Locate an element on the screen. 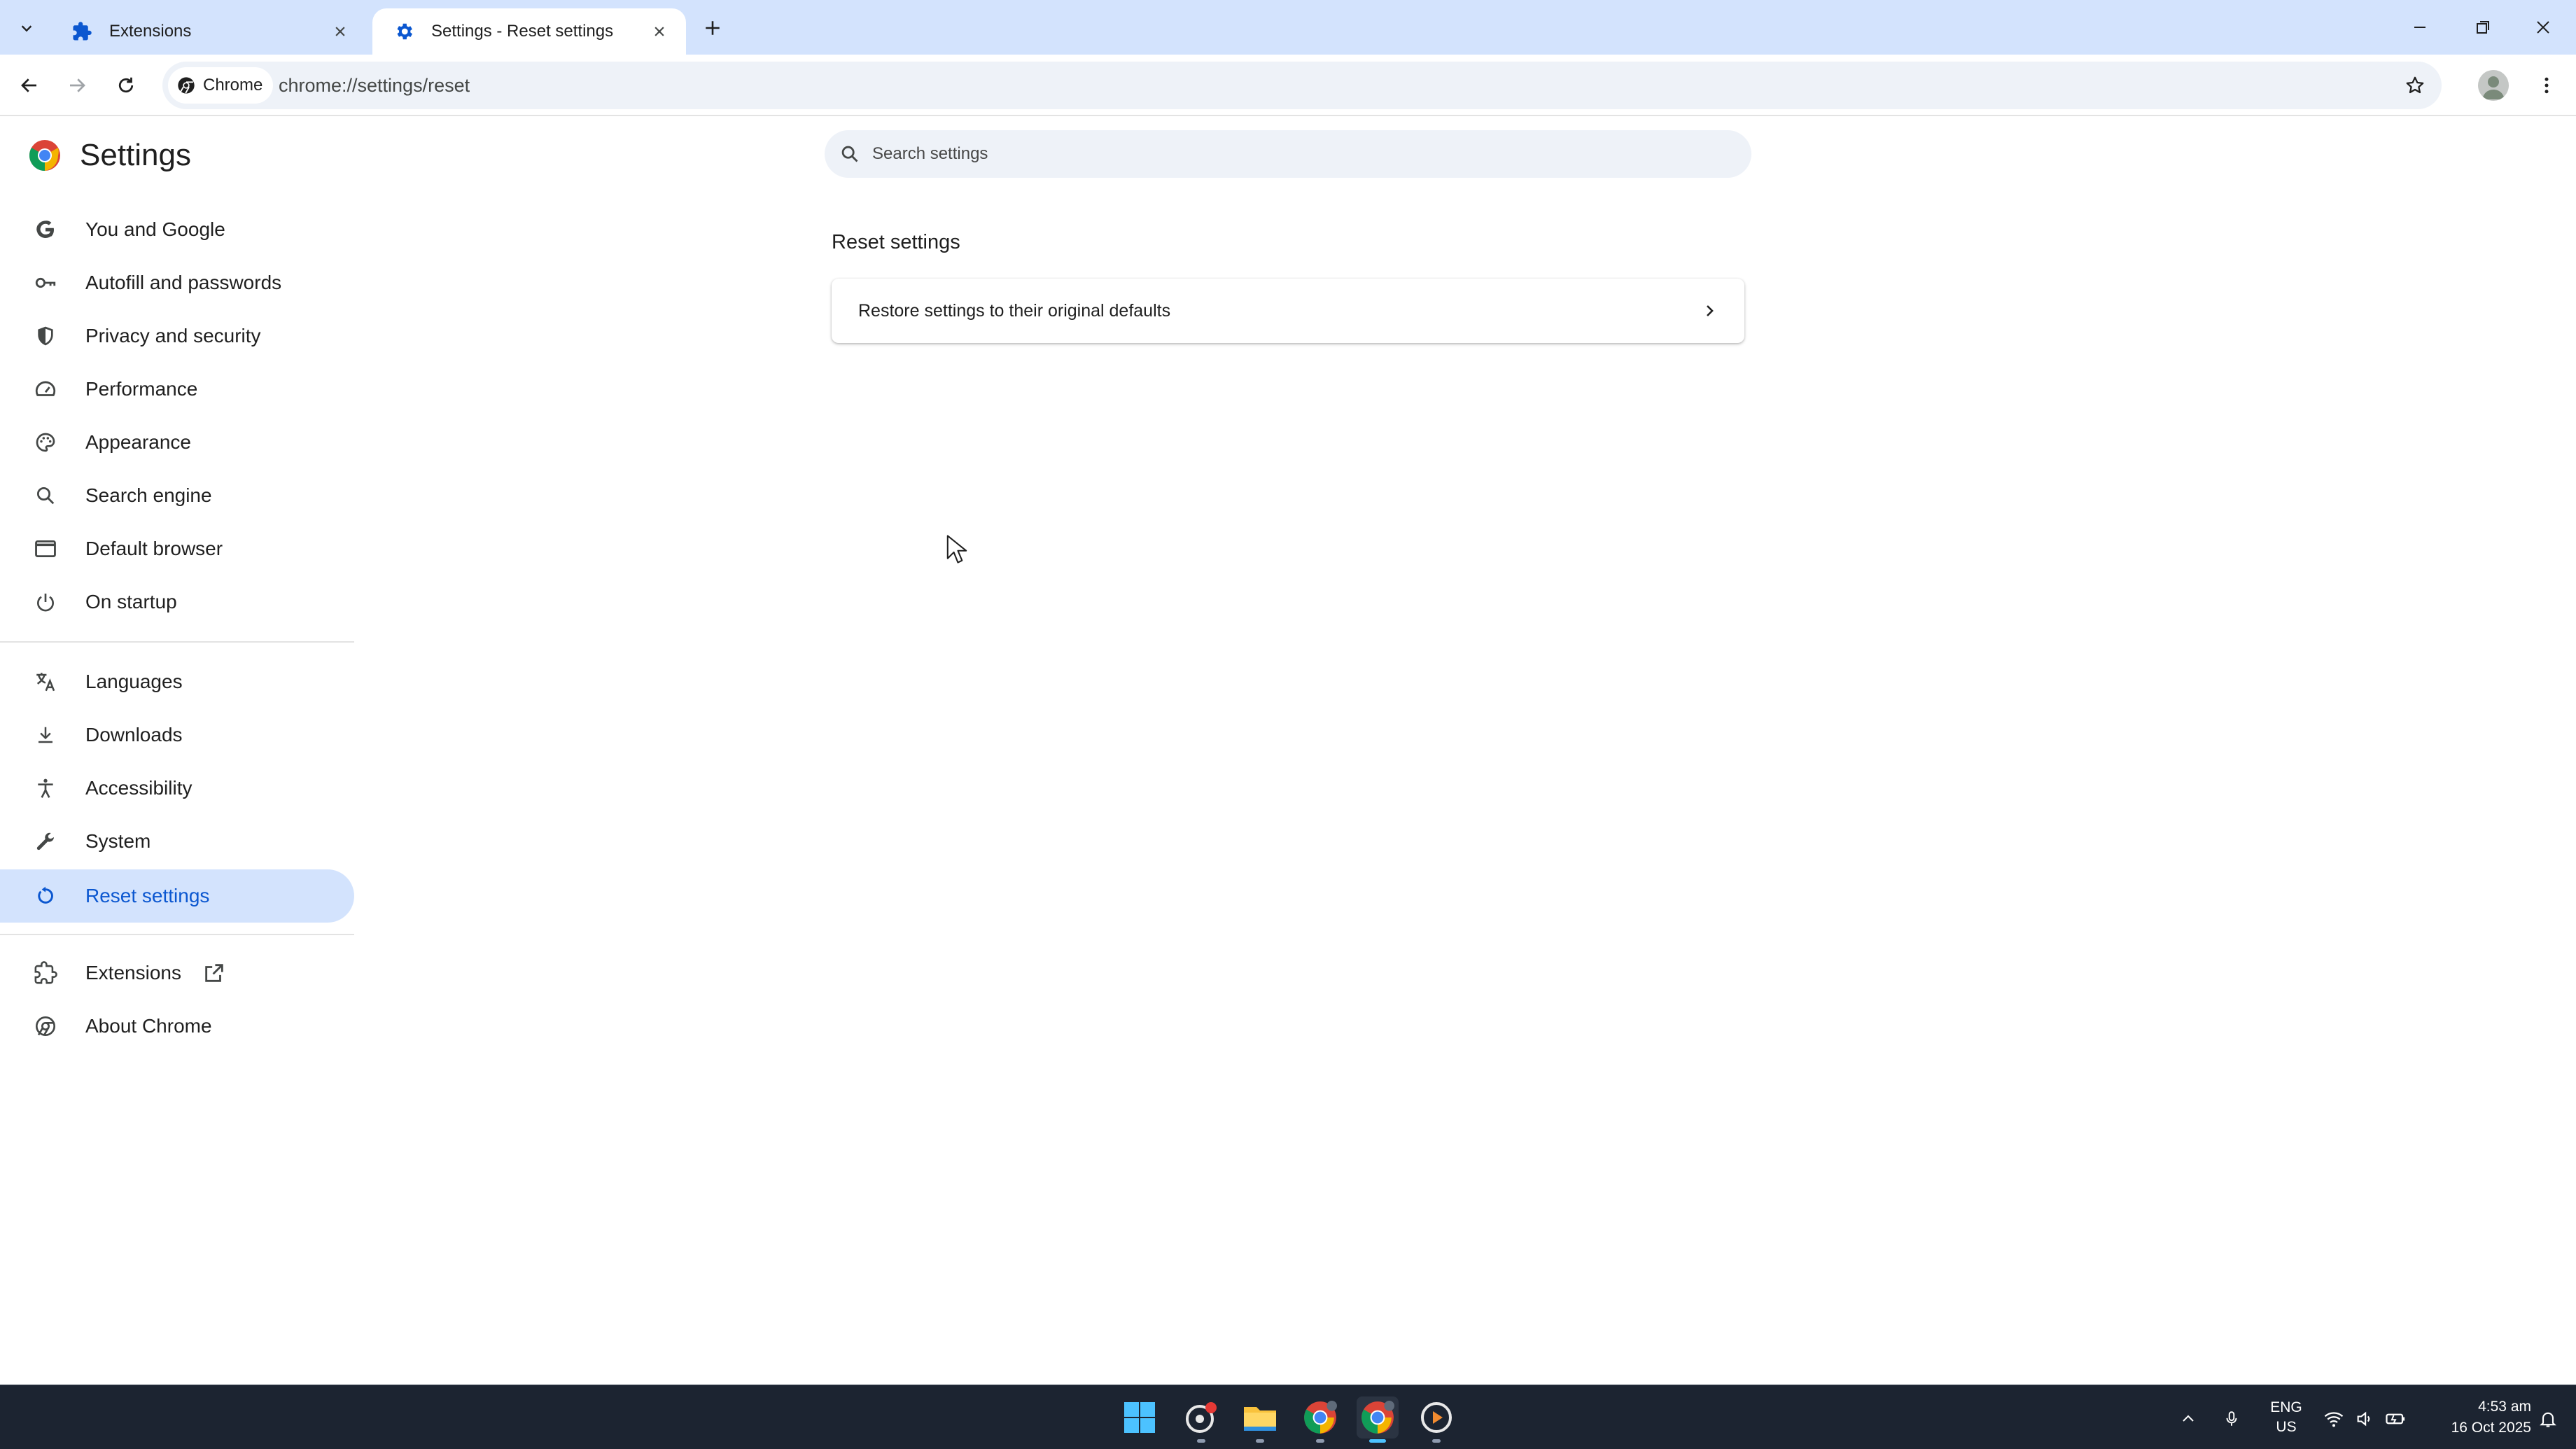 The image size is (2576, 1449). volume-tray is located at coordinates (2364, 1419).